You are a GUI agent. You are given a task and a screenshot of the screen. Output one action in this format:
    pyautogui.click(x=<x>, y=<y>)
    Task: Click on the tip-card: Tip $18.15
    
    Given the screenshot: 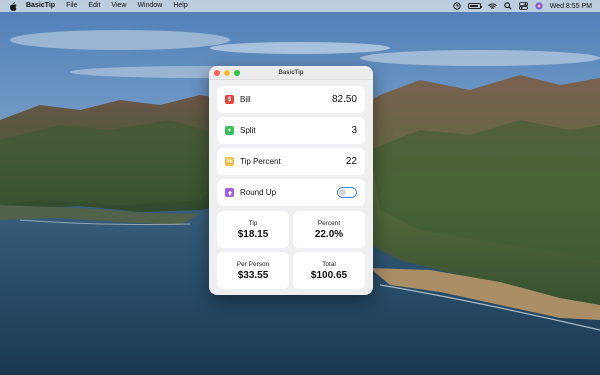 What is the action you would take?
    pyautogui.click(x=253, y=229)
    